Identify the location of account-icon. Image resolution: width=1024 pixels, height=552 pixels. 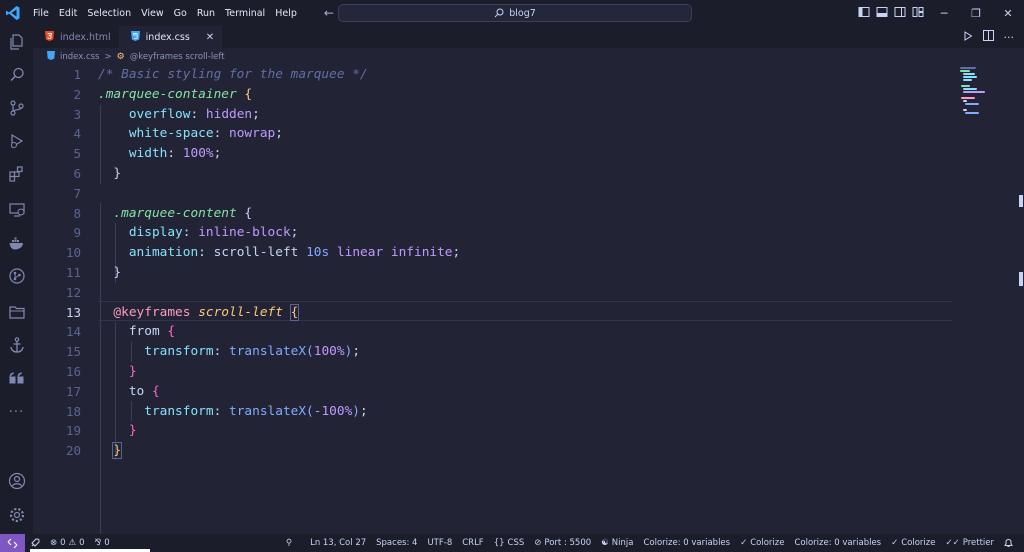
(16, 481).